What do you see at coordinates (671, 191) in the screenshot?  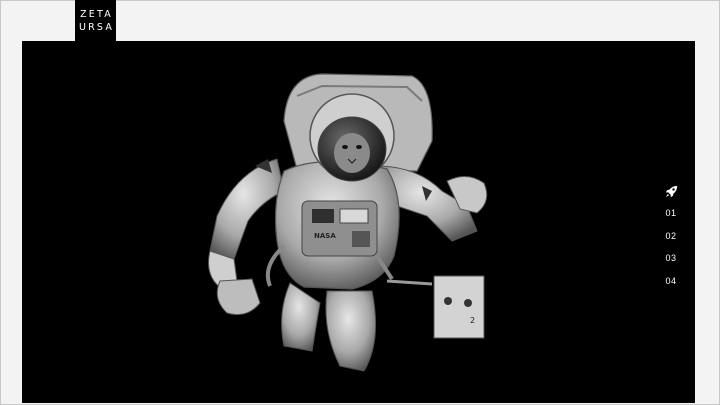 I see `rocket-icon` at bounding box center [671, 191].